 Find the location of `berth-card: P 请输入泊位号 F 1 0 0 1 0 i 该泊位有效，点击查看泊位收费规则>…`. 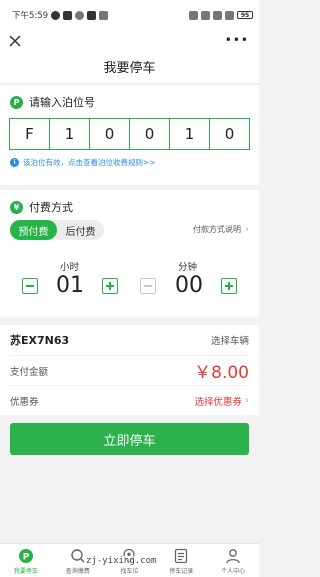

berth-card: P 请输入泊位号 F 1 0 0 1 0 i 该泊位有效，点击查看泊位收费规则>… is located at coordinates (129, 135).